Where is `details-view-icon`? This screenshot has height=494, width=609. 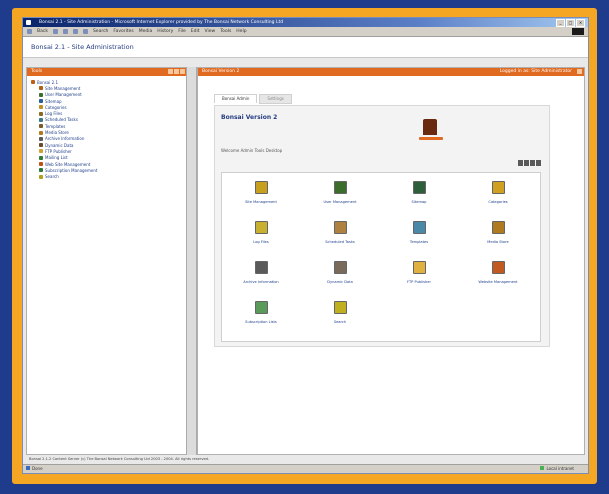 details-view-icon is located at coordinates (538, 163).